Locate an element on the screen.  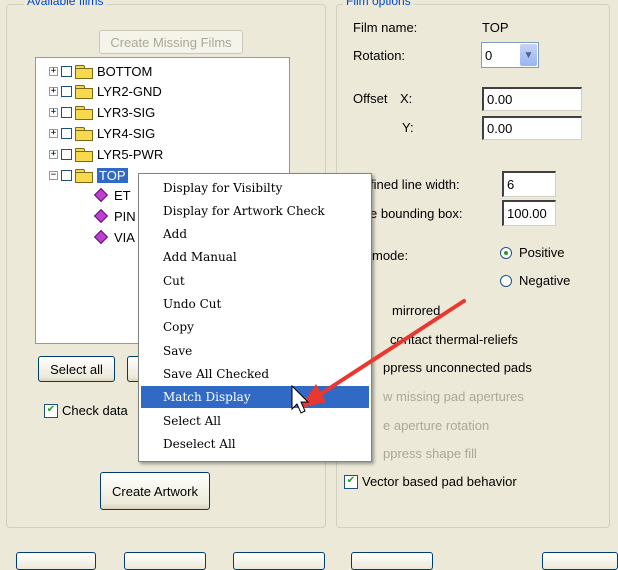
offset-y-value: 0.00 is located at coordinates (500, 128).